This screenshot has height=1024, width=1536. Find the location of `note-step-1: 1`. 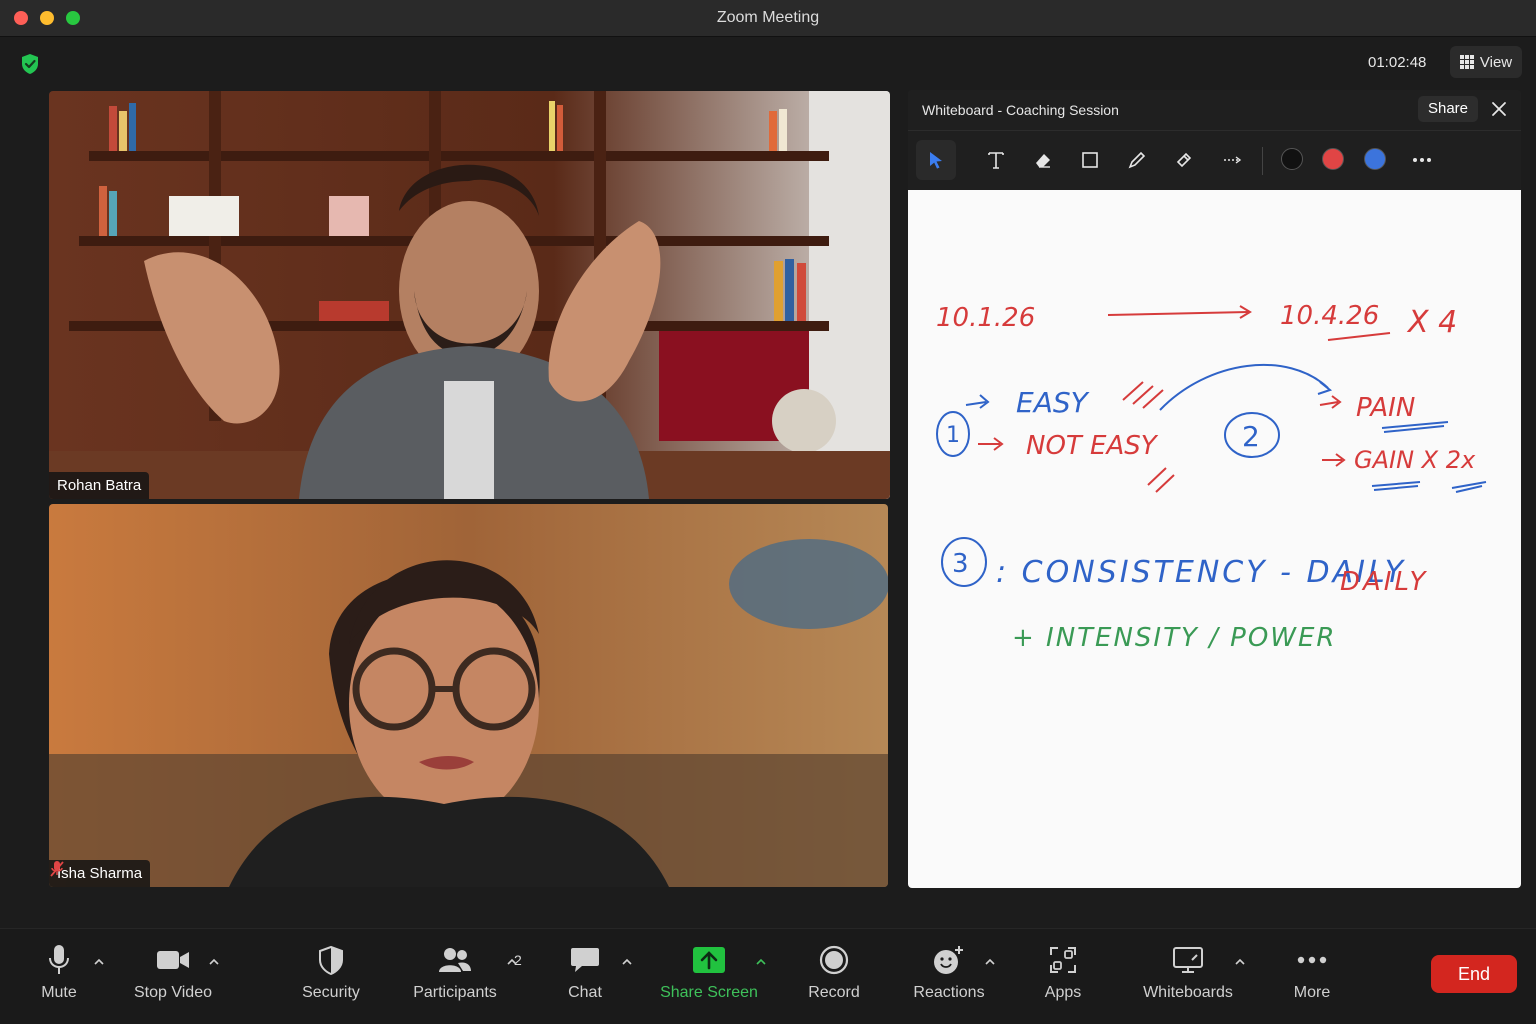

note-step-1: 1 is located at coordinates (953, 435).